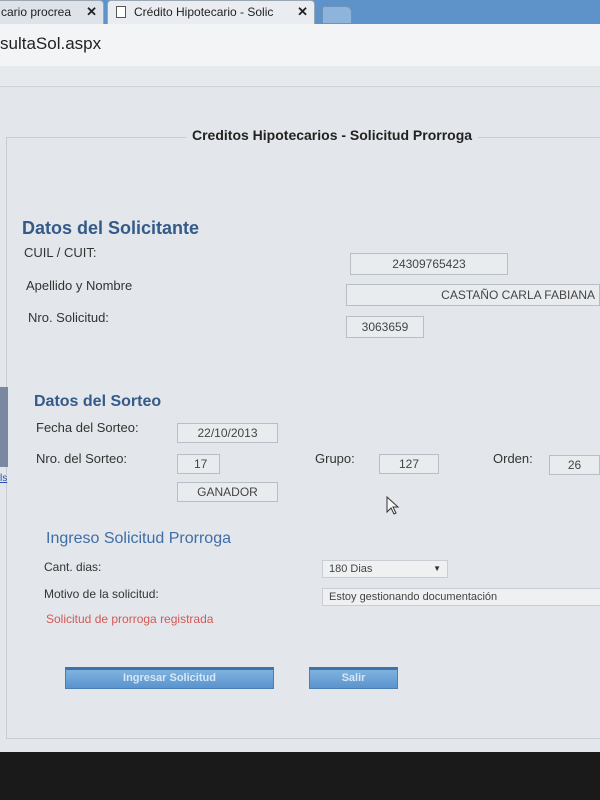 The image size is (600, 800). What do you see at coordinates (121, 12) in the screenshot?
I see `document-icon` at bounding box center [121, 12].